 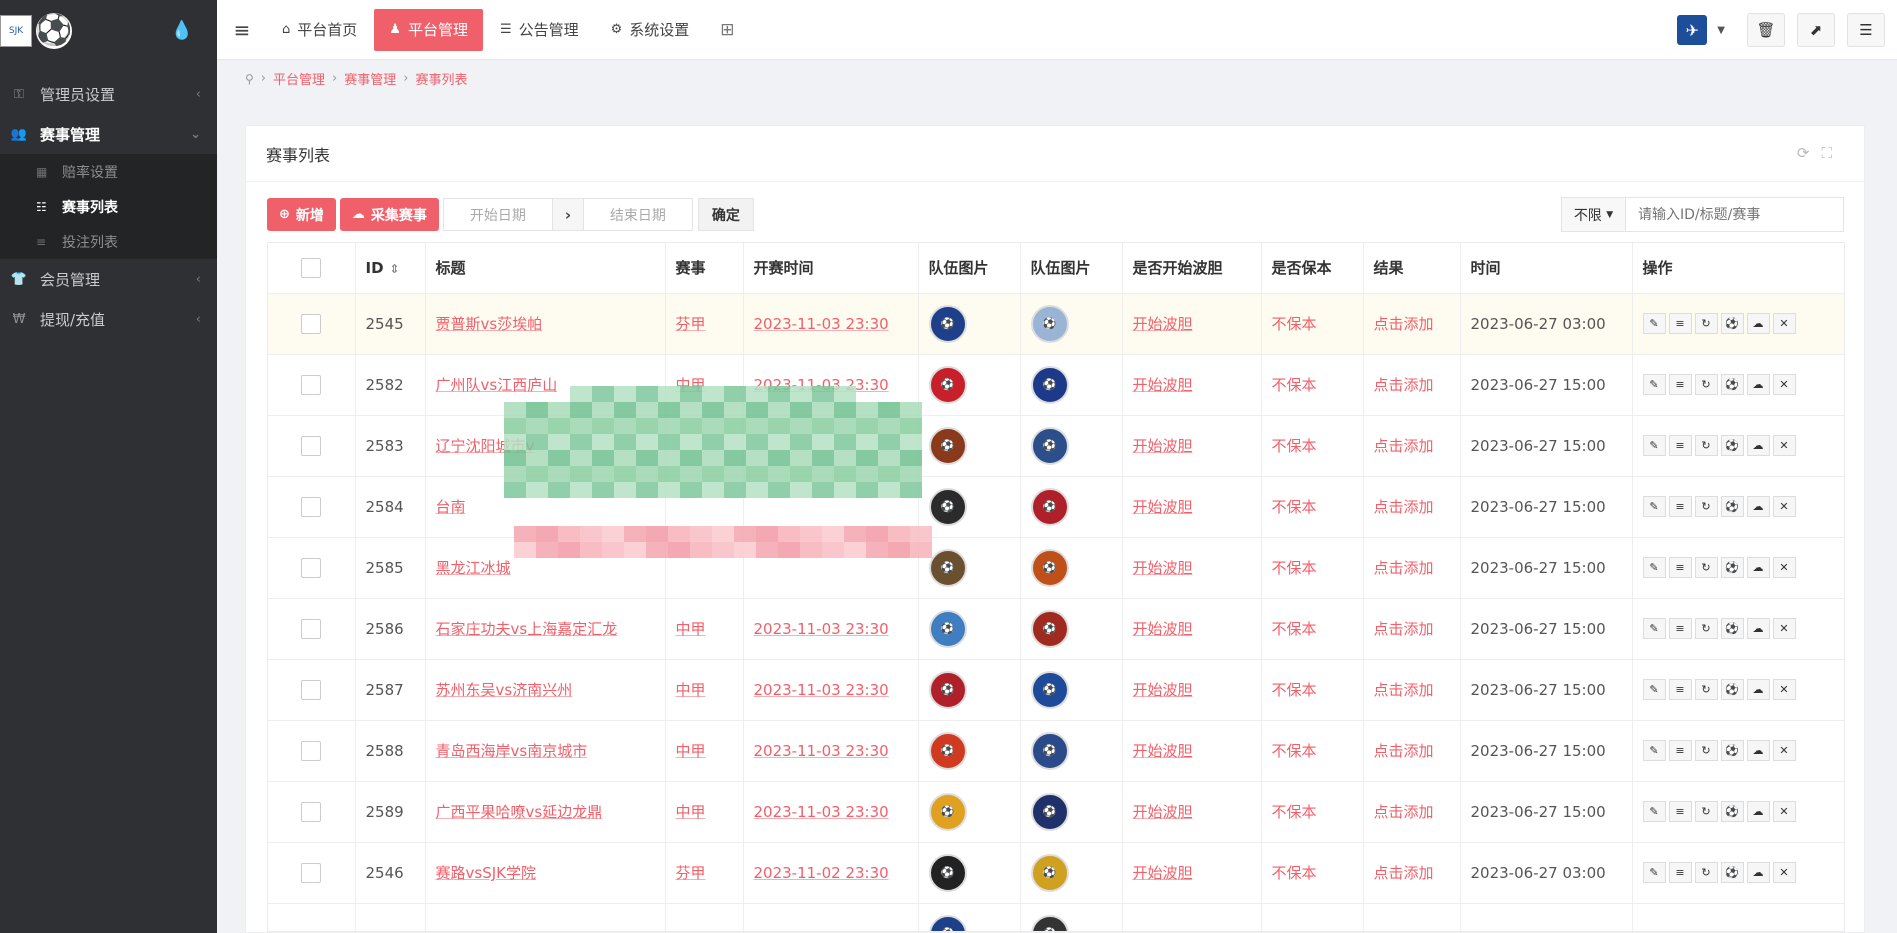 What do you see at coordinates (650, 30) in the screenshot?
I see `tab-system-settings: ⚙ 系统设置` at bounding box center [650, 30].